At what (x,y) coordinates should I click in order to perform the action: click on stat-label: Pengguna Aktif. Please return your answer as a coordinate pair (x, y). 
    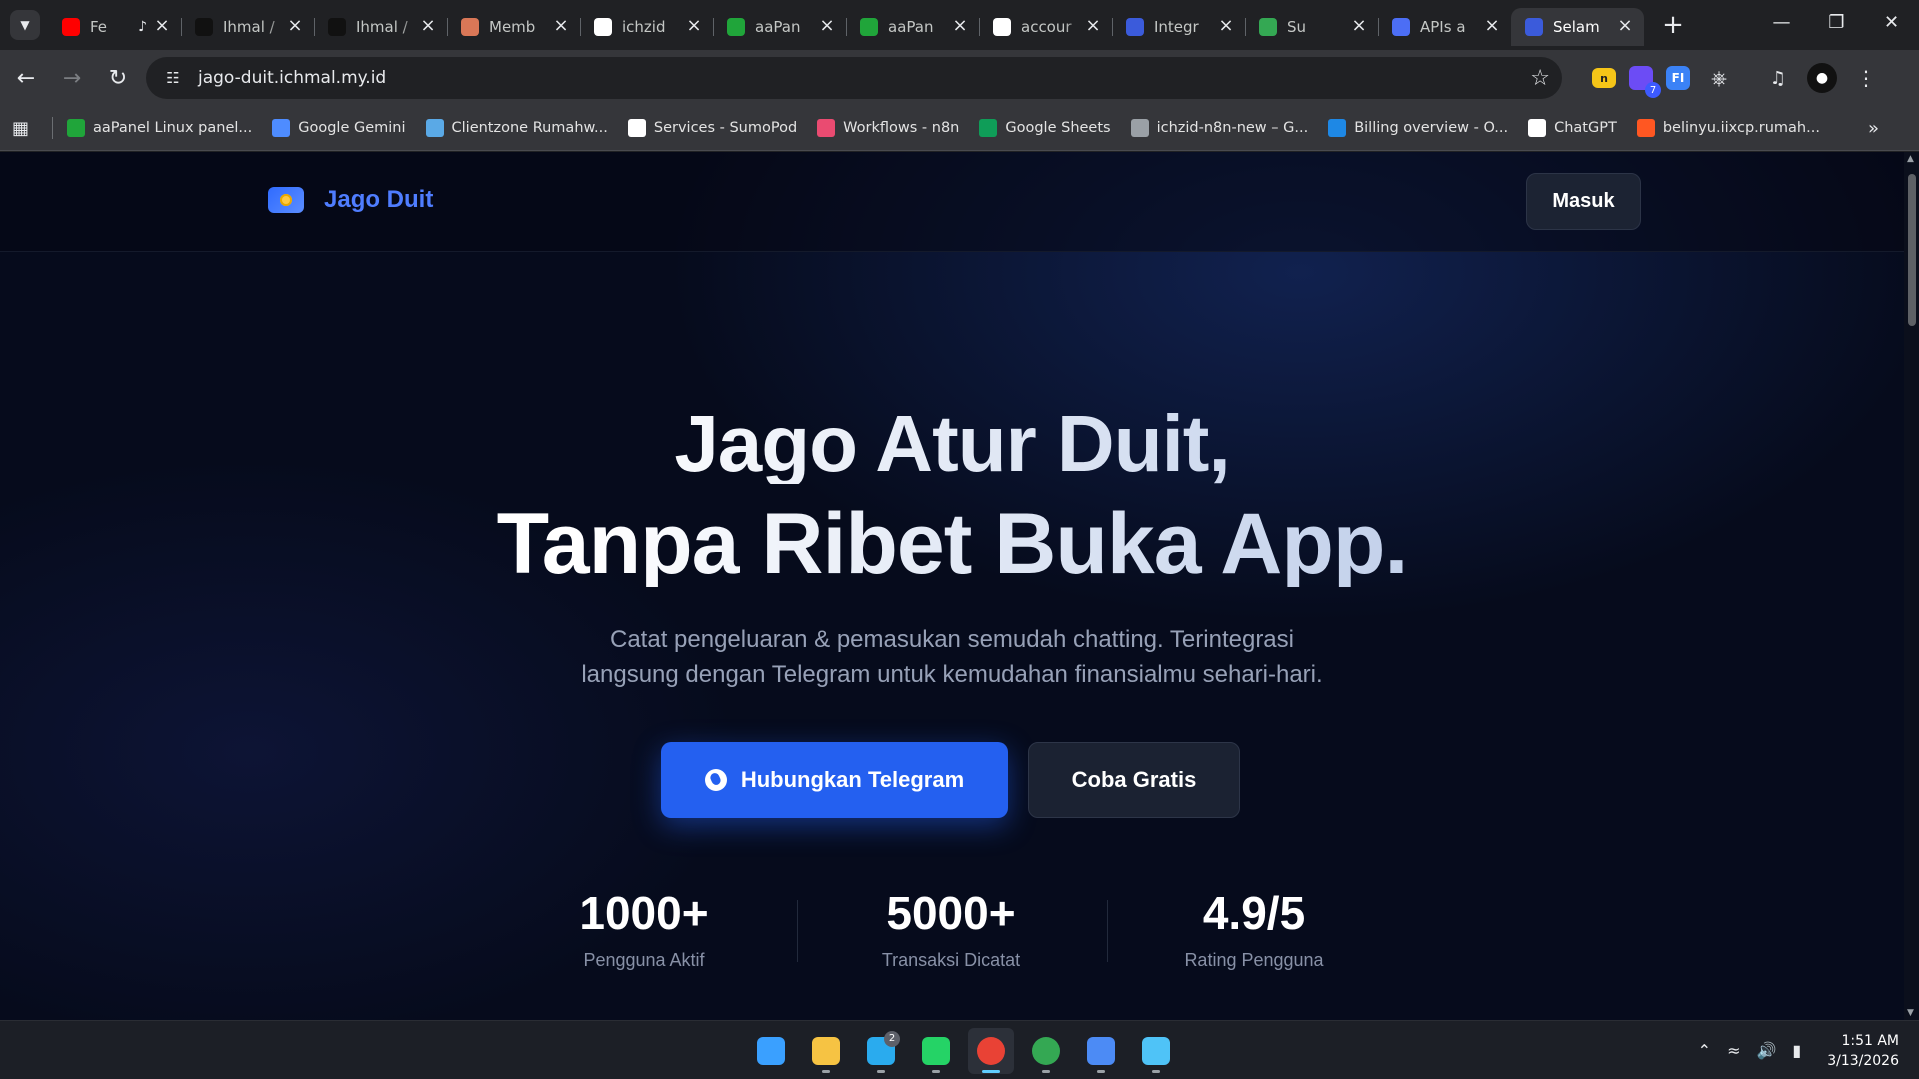
    Looking at the image, I should click on (644, 960).